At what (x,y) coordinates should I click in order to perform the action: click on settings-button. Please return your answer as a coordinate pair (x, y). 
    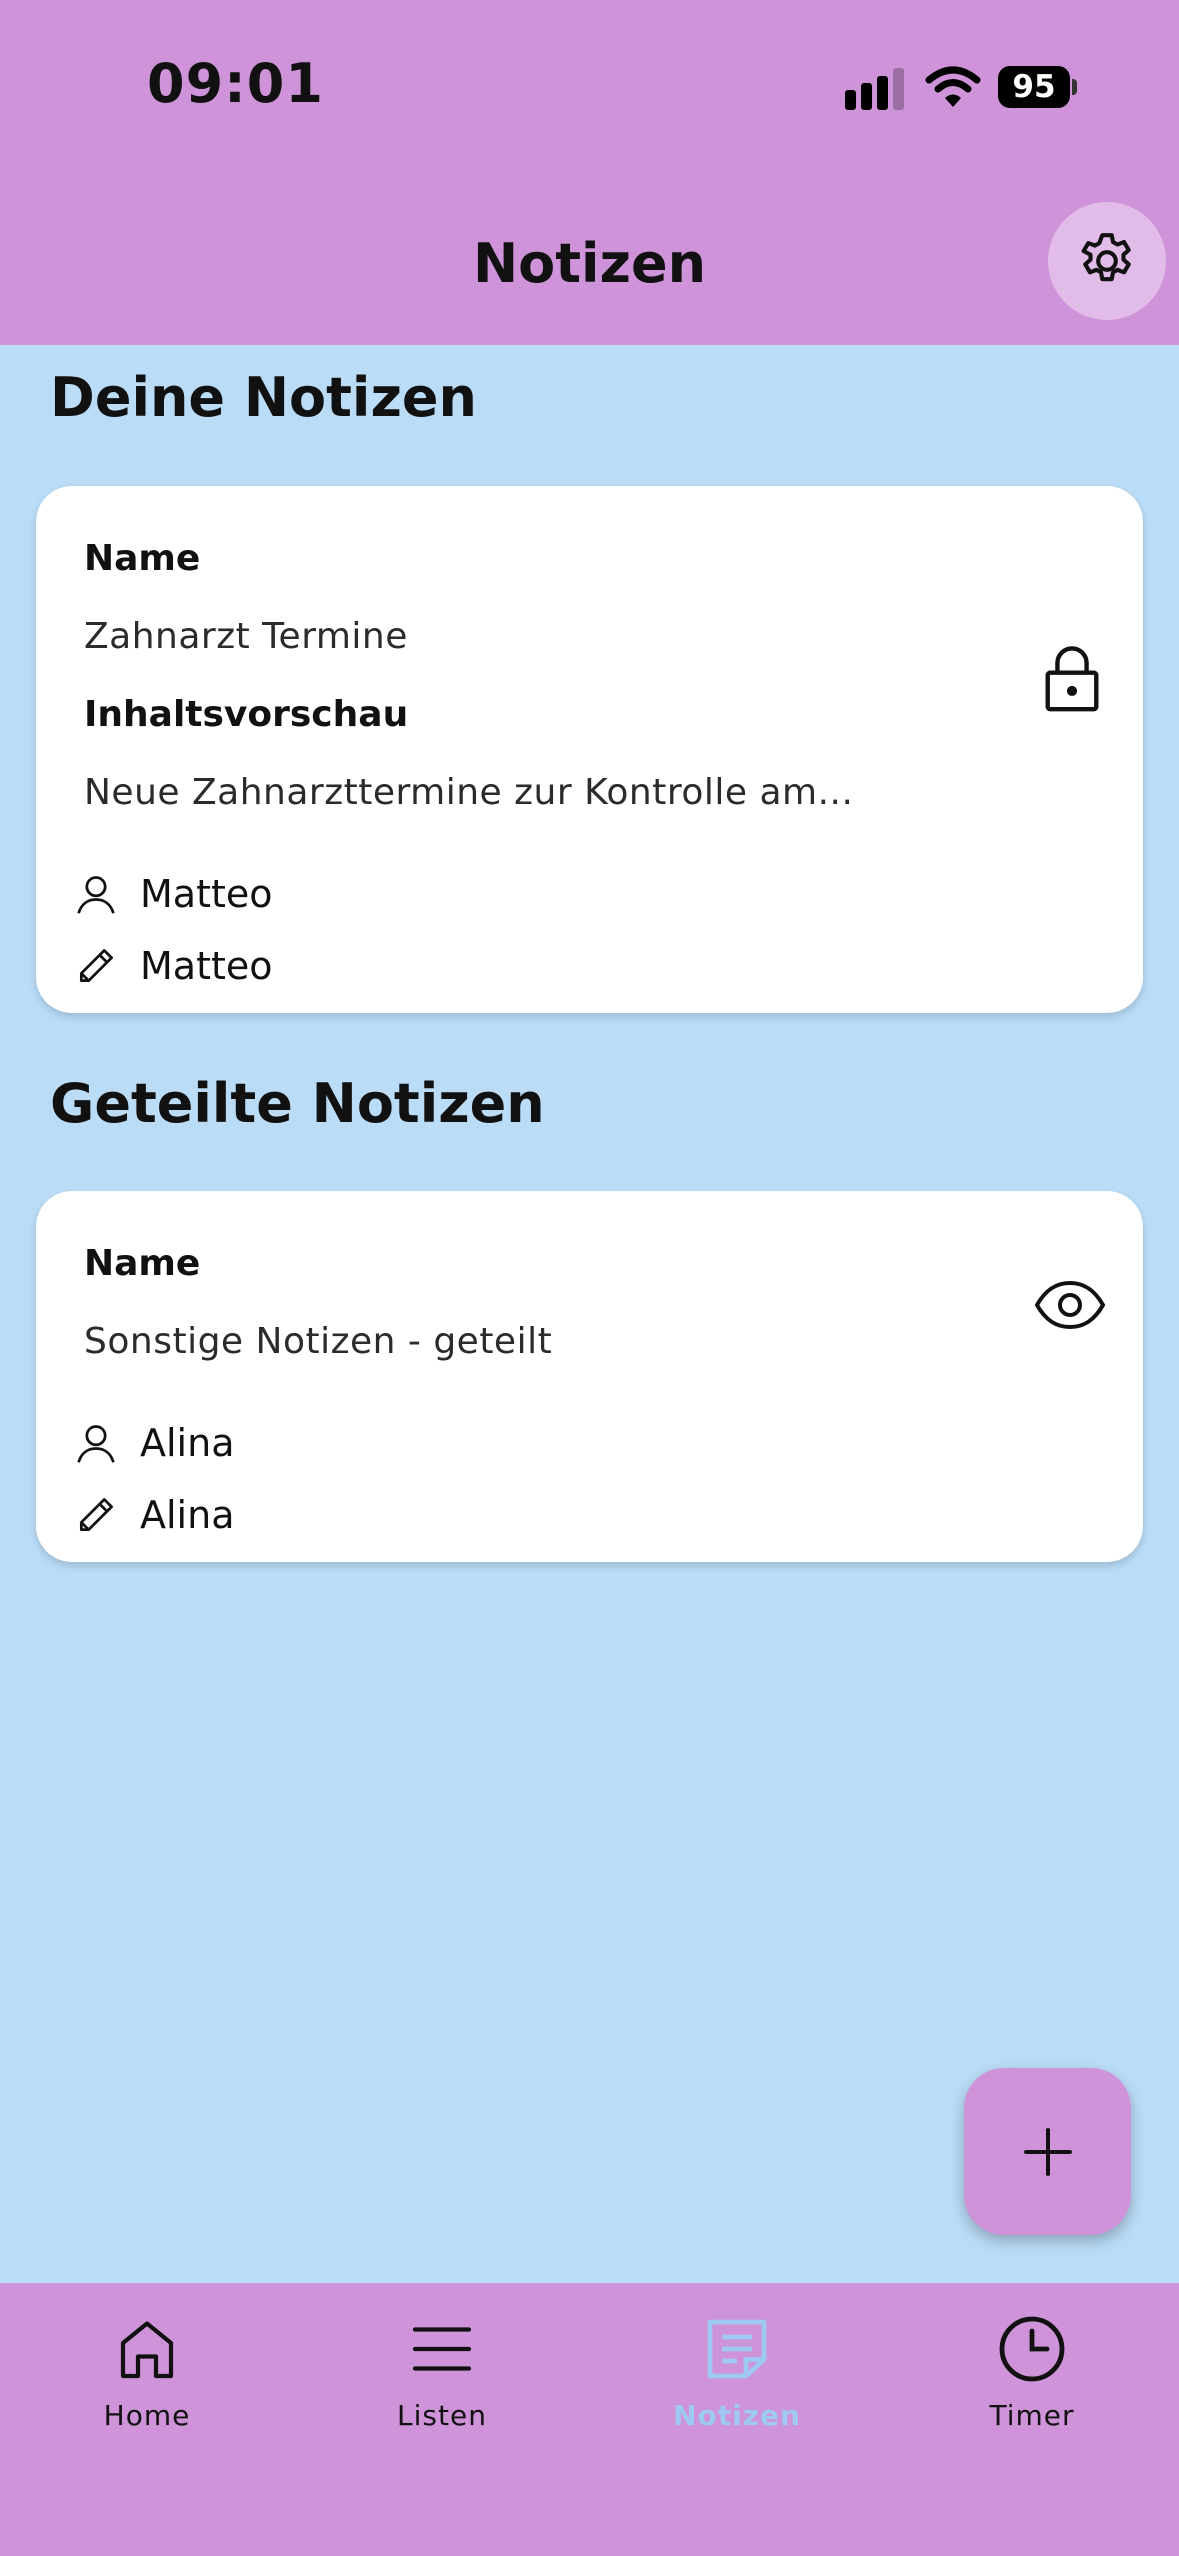
    Looking at the image, I should click on (1107, 261).